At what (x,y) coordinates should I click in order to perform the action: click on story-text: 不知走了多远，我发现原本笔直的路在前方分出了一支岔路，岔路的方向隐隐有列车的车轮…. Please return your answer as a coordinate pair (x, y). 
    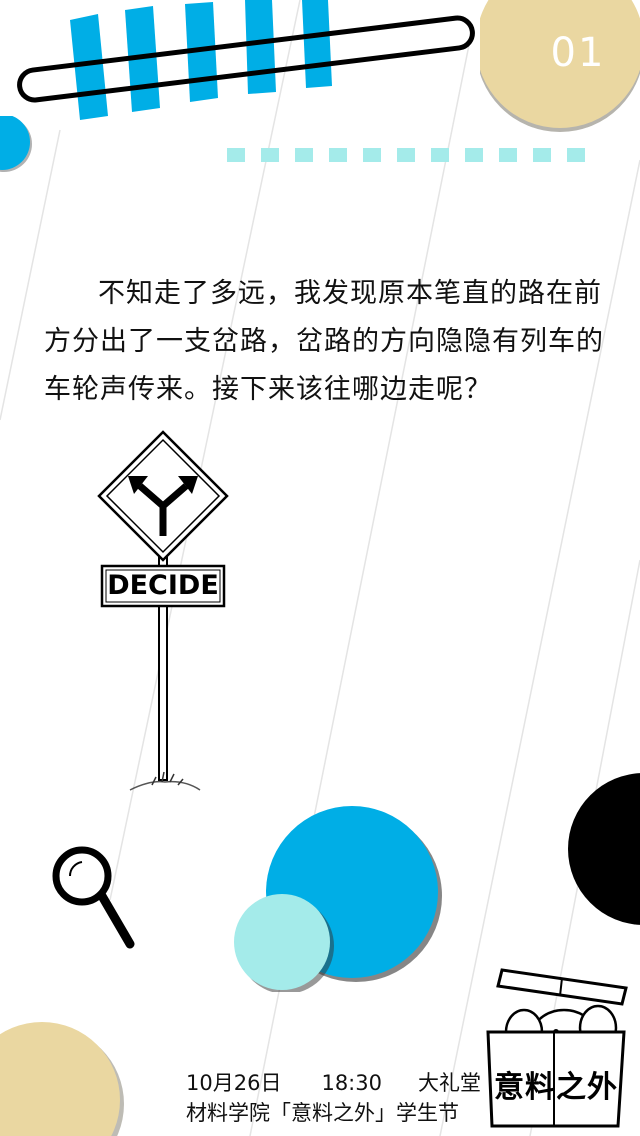
    Looking at the image, I should click on (329, 342).